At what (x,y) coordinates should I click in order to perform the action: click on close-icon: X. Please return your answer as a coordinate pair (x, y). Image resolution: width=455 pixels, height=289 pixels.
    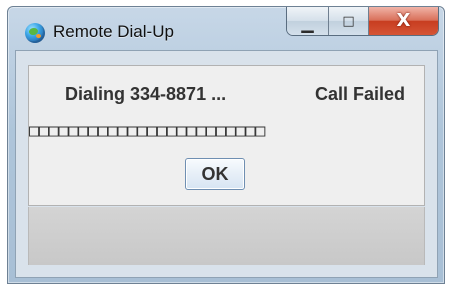
    Looking at the image, I should click on (403, 20).